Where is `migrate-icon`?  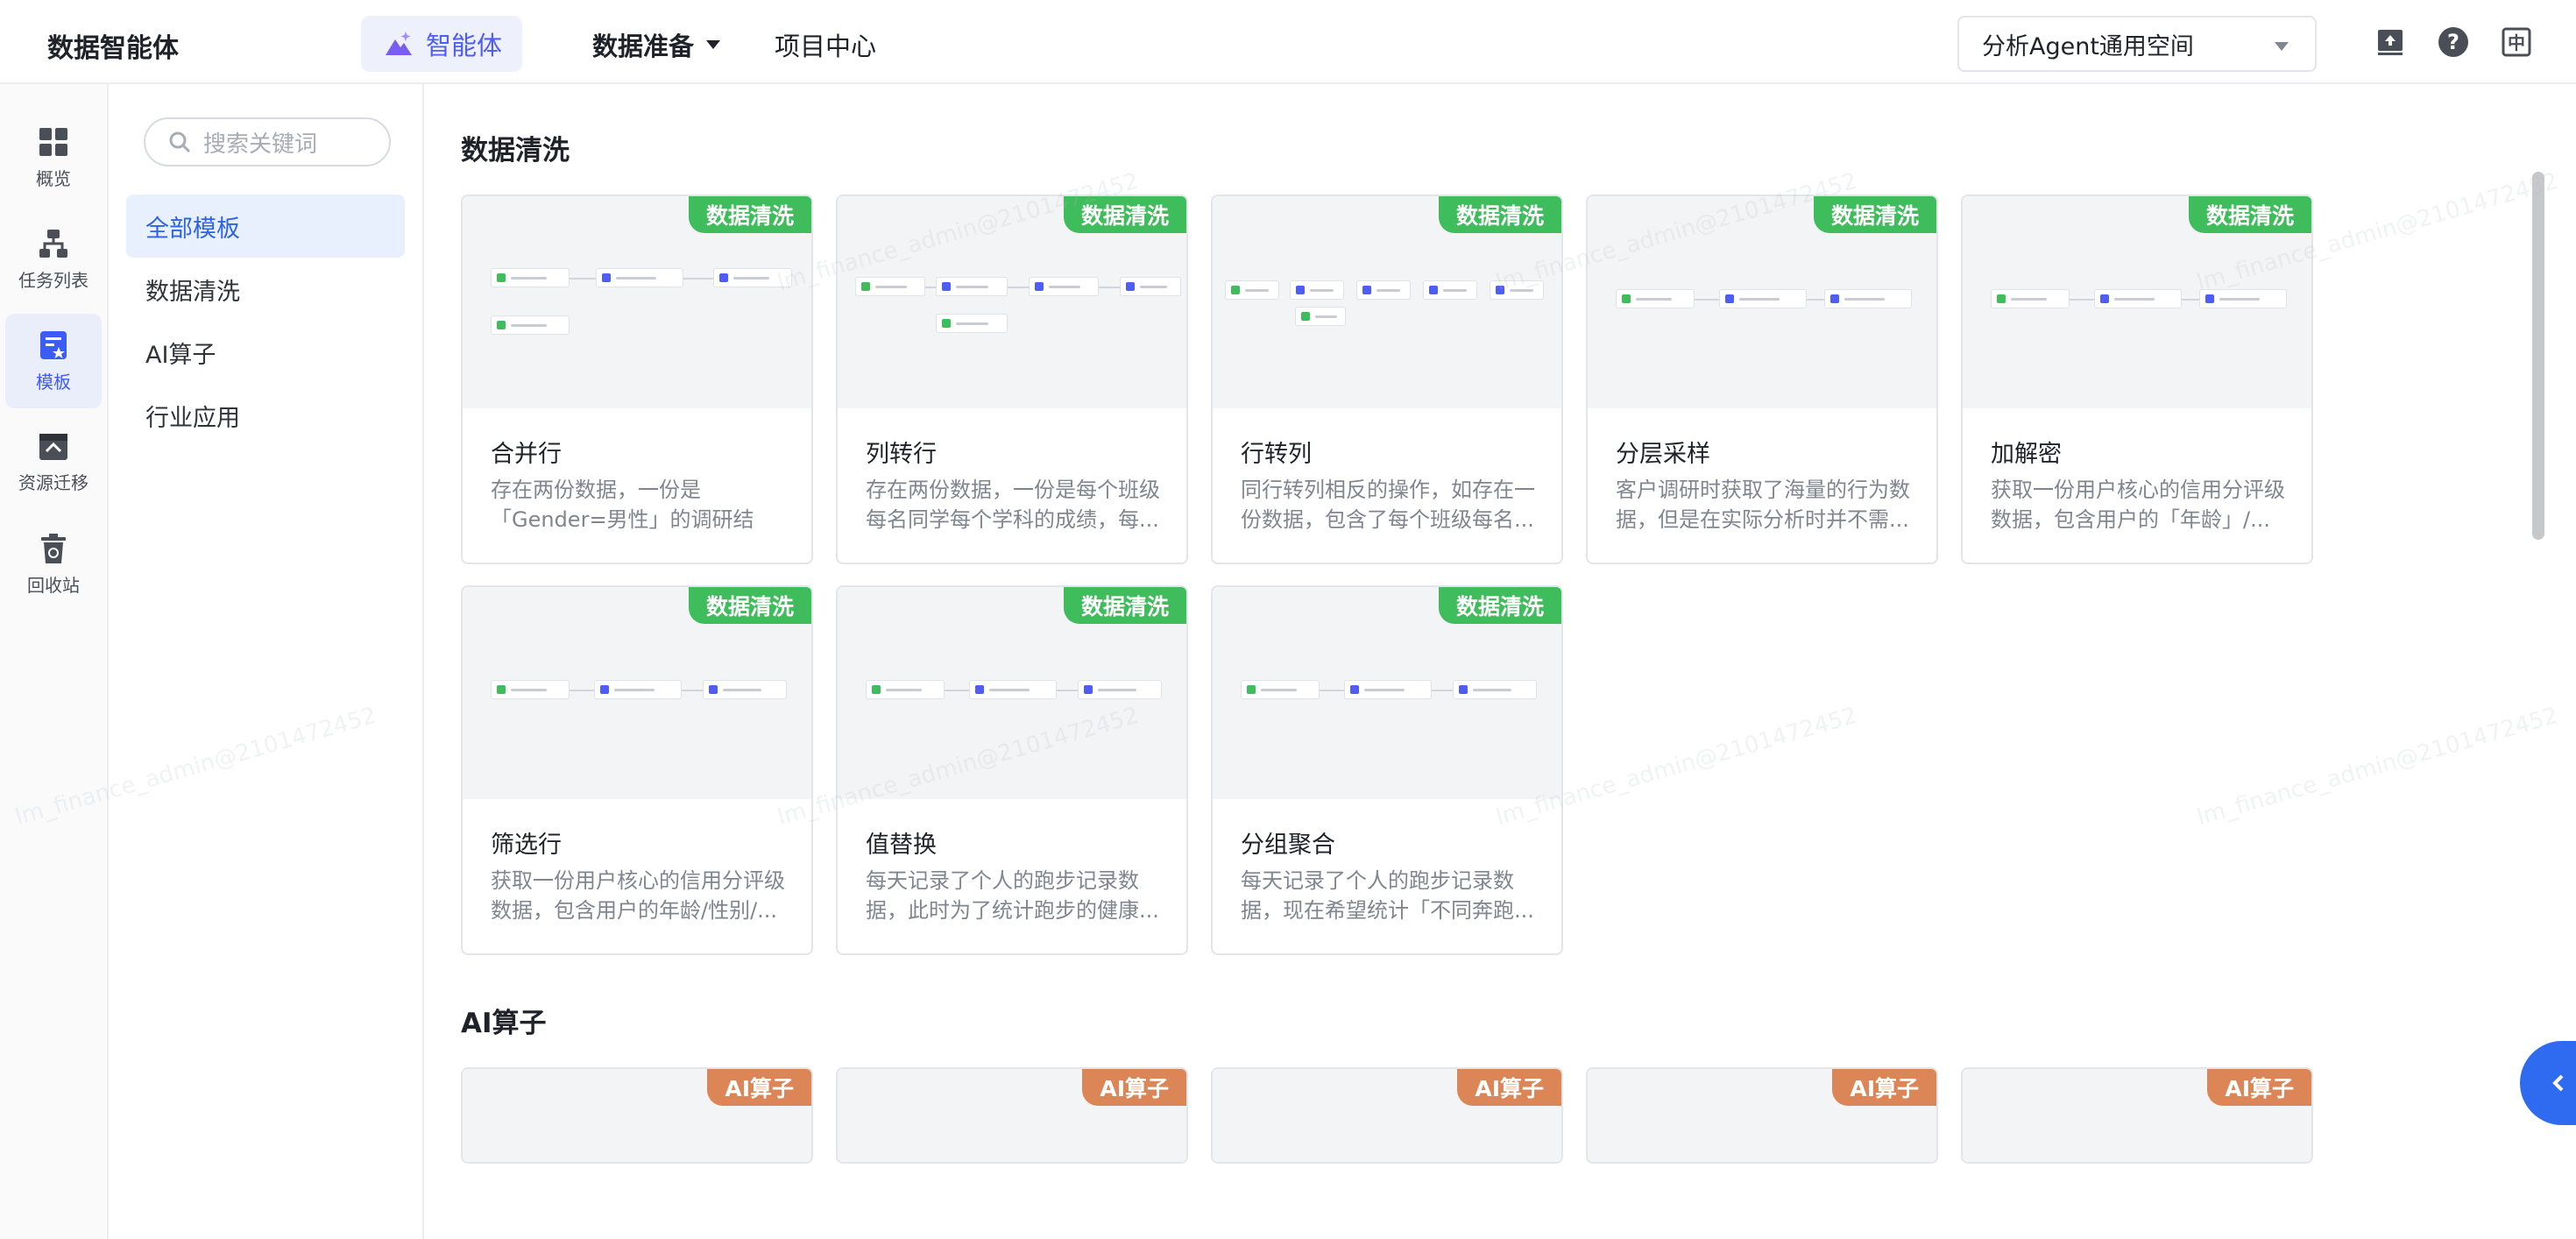 migrate-icon is located at coordinates (53, 446).